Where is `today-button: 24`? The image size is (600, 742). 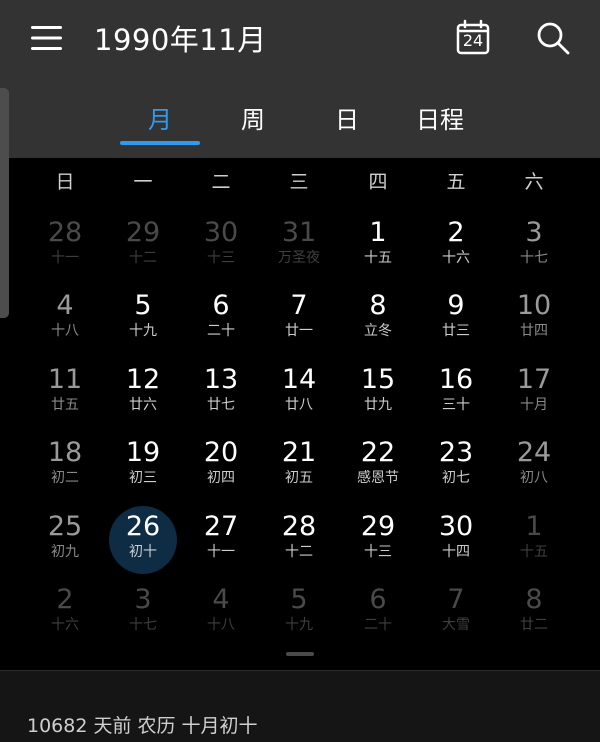 today-button: 24 is located at coordinates (473, 38).